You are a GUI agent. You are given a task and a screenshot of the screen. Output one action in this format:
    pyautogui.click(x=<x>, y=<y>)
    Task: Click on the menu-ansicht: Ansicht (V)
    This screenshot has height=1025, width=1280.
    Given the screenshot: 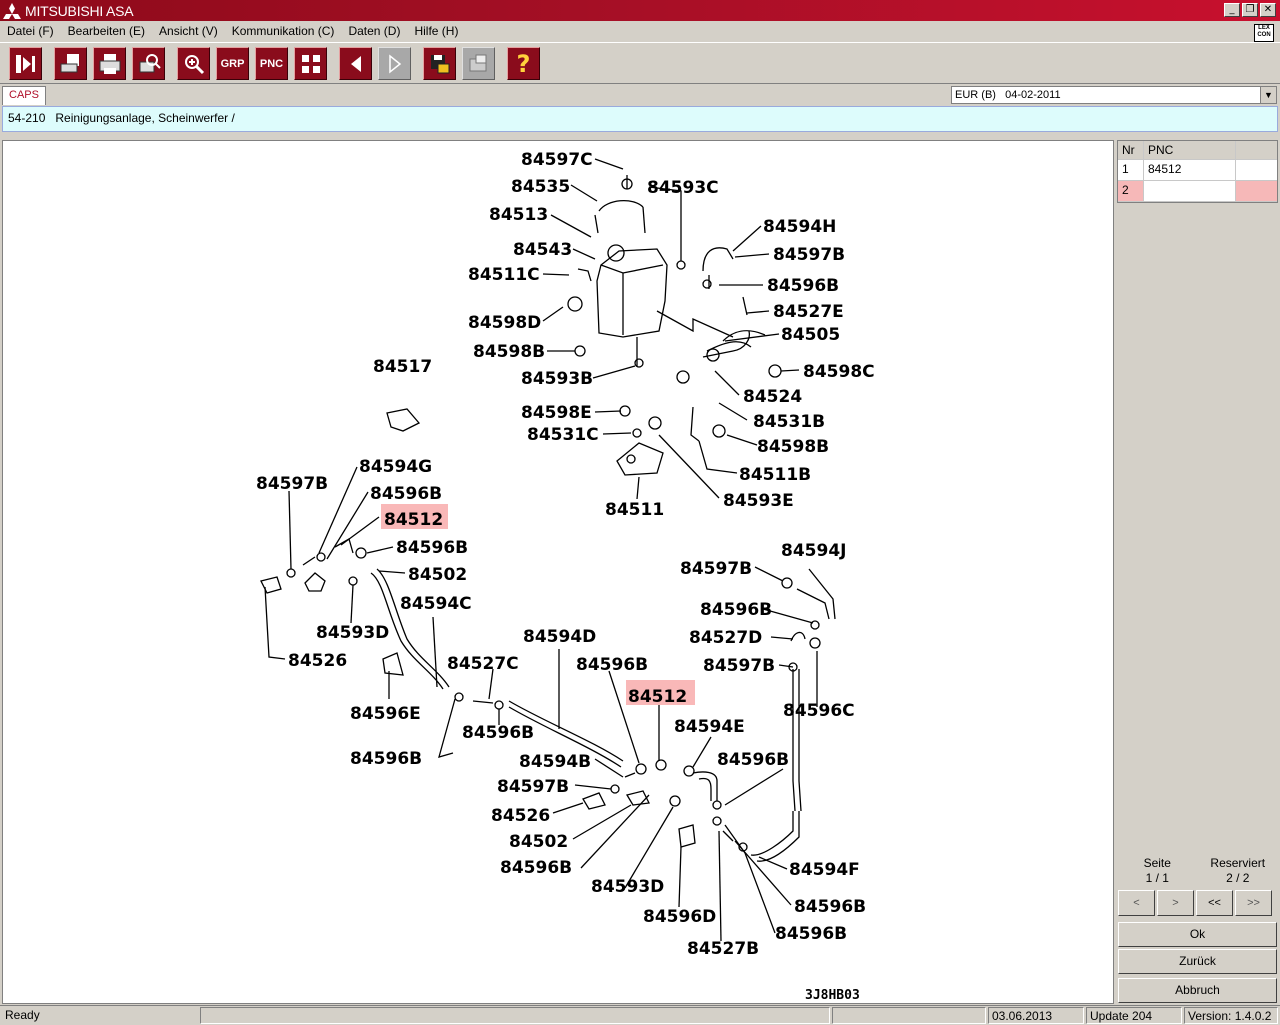 What is the action you would take?
    pyautogui.click(x=188, y=31)
    